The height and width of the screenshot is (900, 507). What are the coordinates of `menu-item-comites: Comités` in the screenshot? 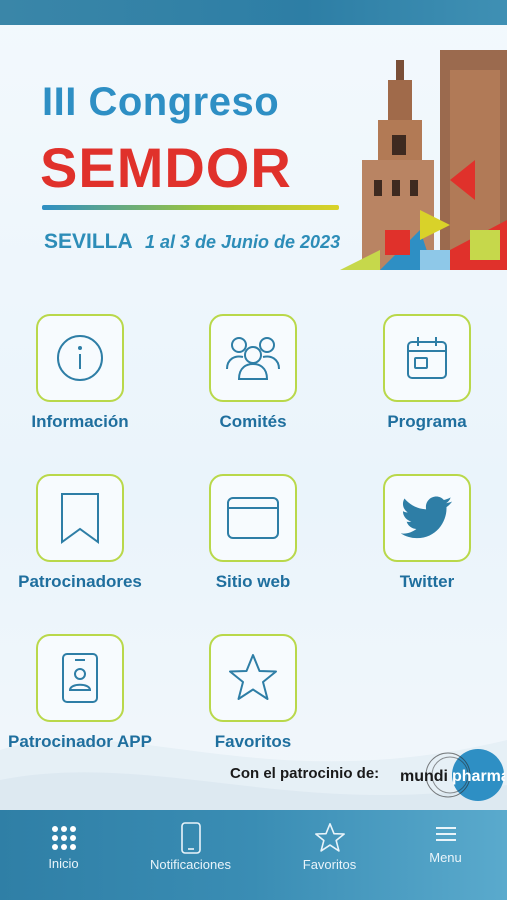 It's located at (253, 373).